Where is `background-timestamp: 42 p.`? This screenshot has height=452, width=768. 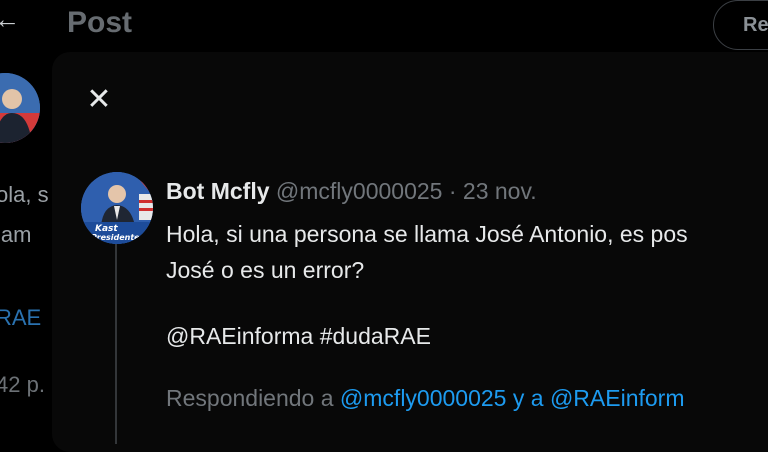 background-timestamp: 42 p. is located at coordinates (22, 384).